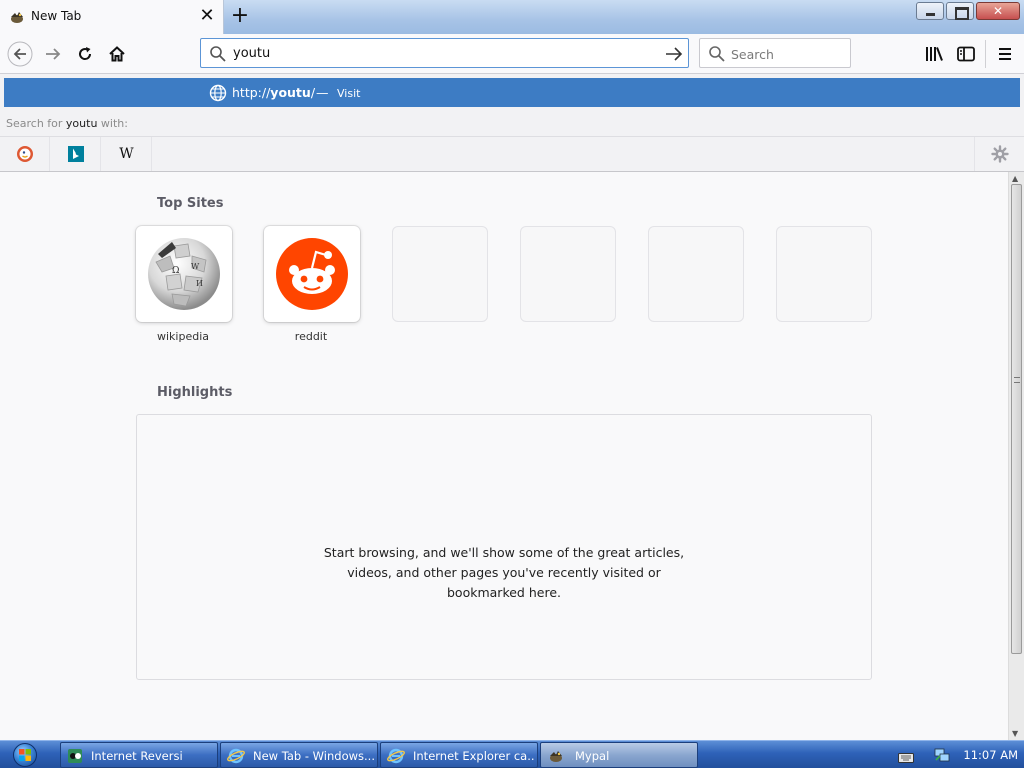 The width and height of the screenshot is (1024, 768). What do you see at coordinates (942, 757) in the screenshot?
I see `network-icon` at bounding box center [942, 757].